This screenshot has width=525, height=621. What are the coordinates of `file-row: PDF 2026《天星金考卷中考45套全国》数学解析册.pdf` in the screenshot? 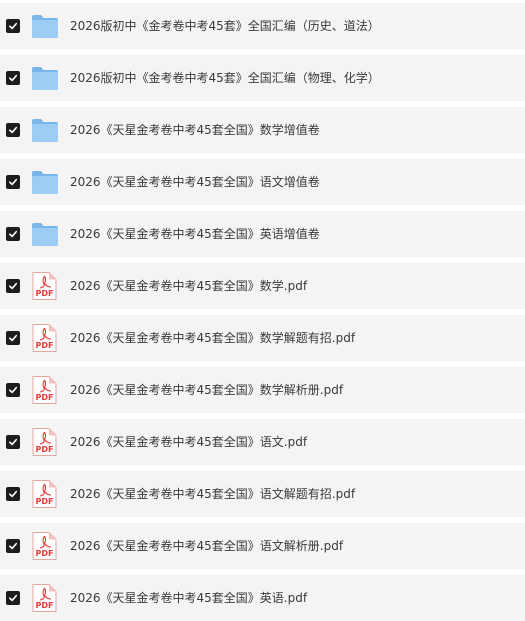 It's located at (262, 390).